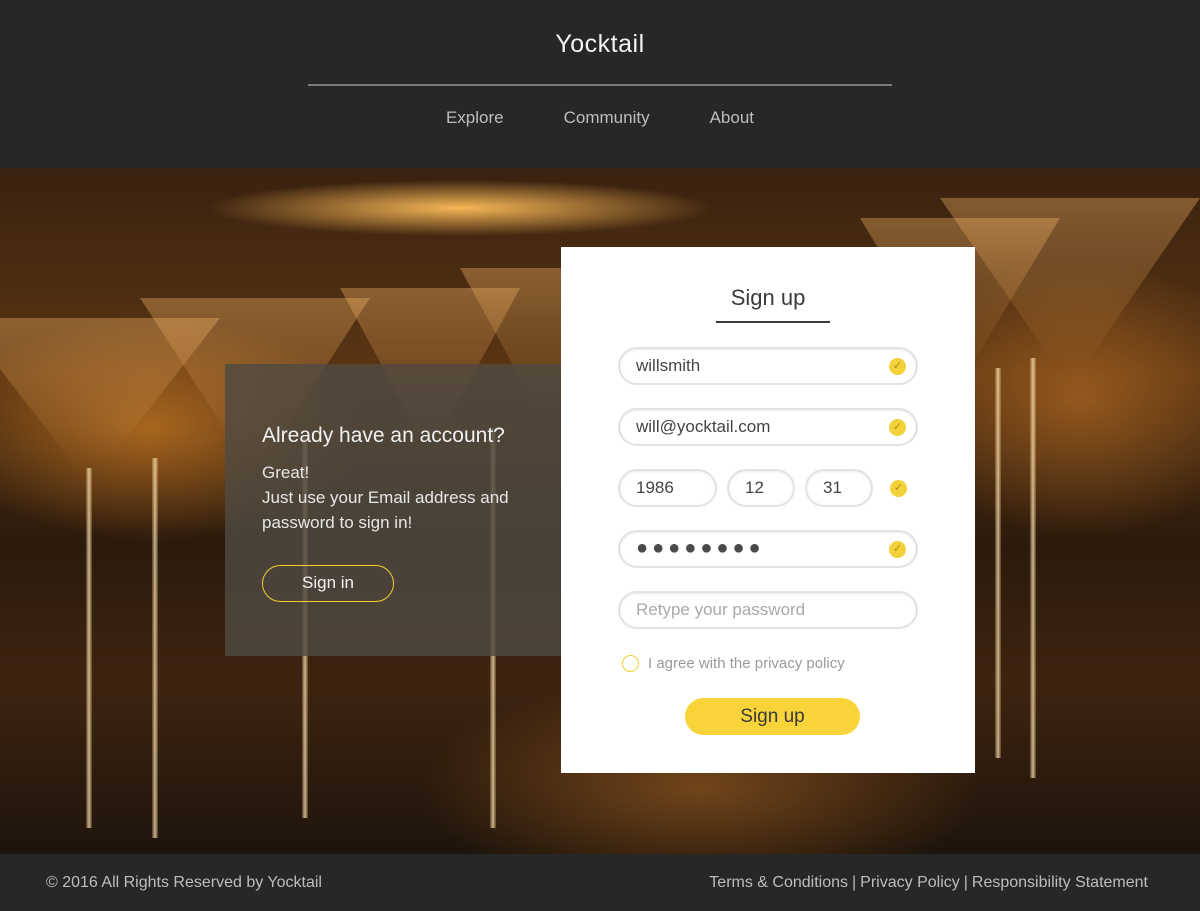  Describe the element at coordinates (773, 322) in the screenshot. I see `signup-title-underline` at that location.